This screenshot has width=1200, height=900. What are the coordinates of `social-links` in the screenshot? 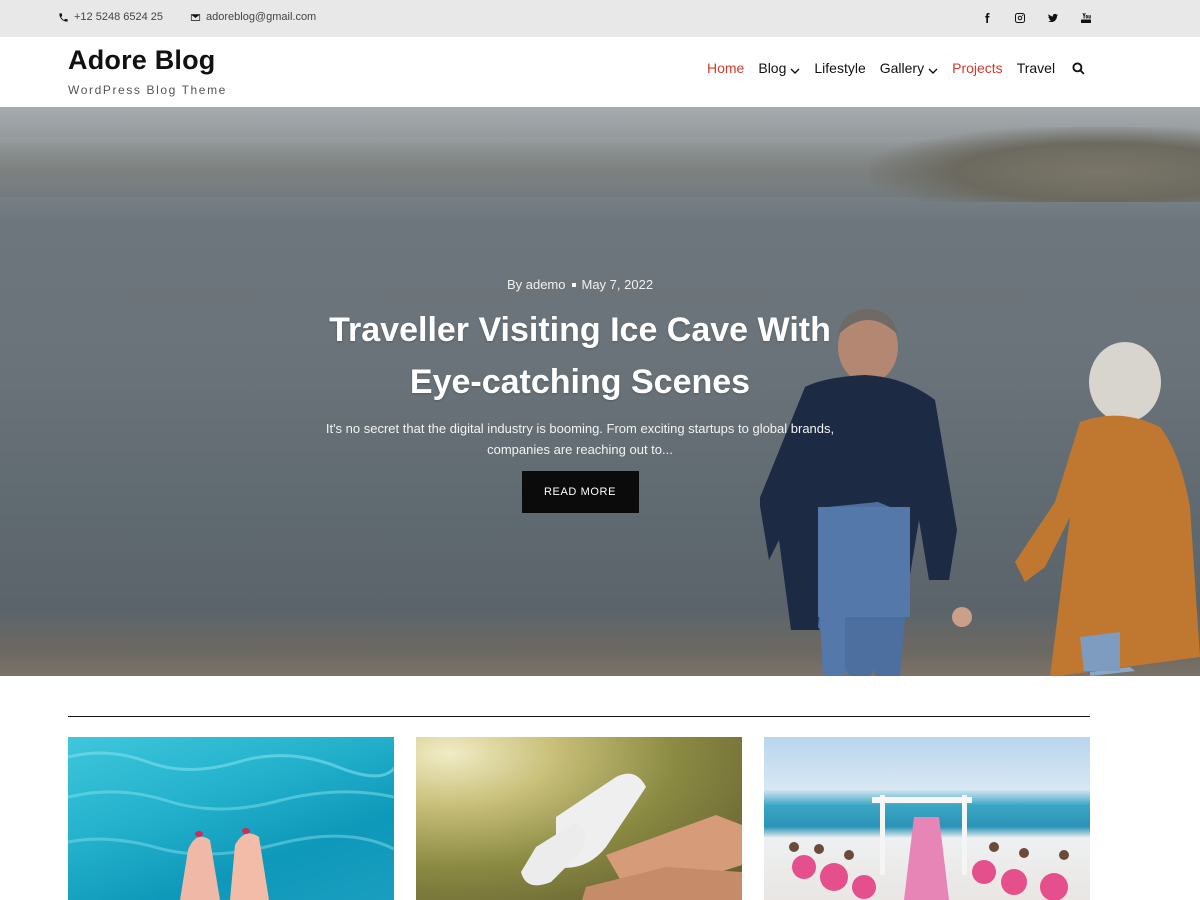 It's located at (1036, 17).